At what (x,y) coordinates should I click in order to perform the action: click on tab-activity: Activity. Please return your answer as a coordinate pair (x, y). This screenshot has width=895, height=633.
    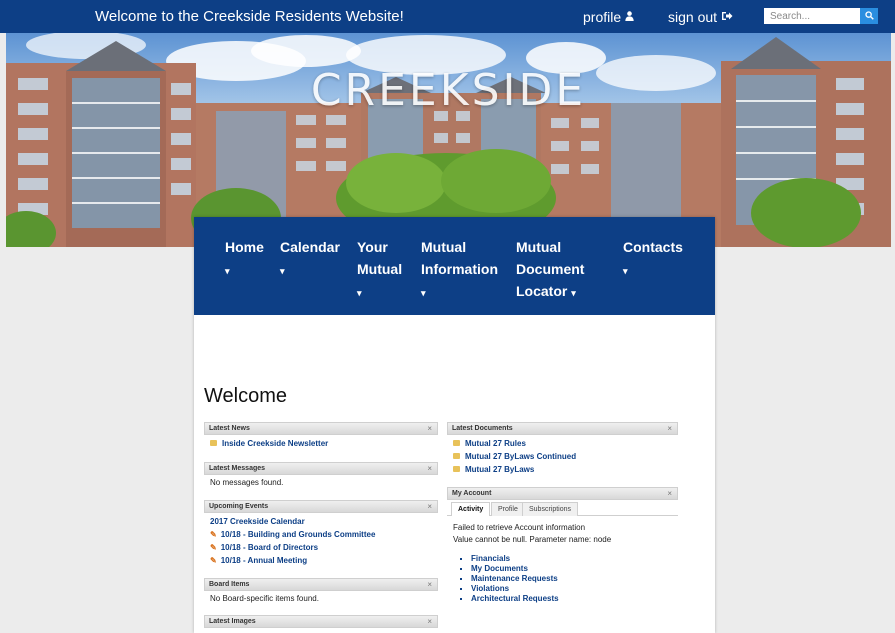
    Looking at the image, I should click on (471, 509).